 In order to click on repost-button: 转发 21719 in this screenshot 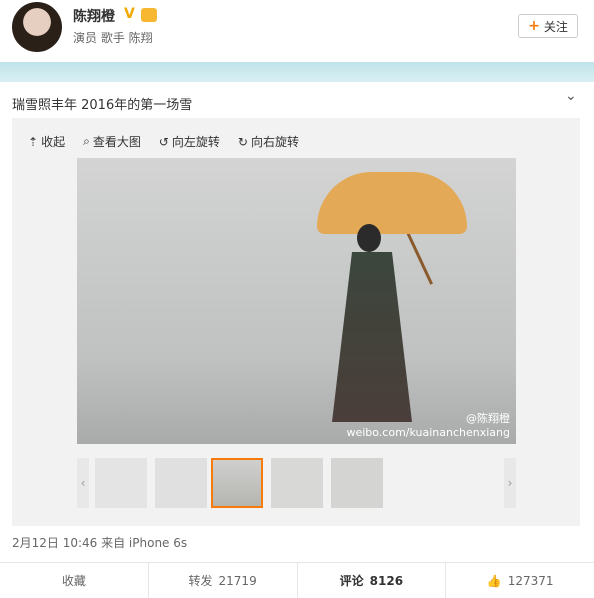, I will do `click(222, 580)`.